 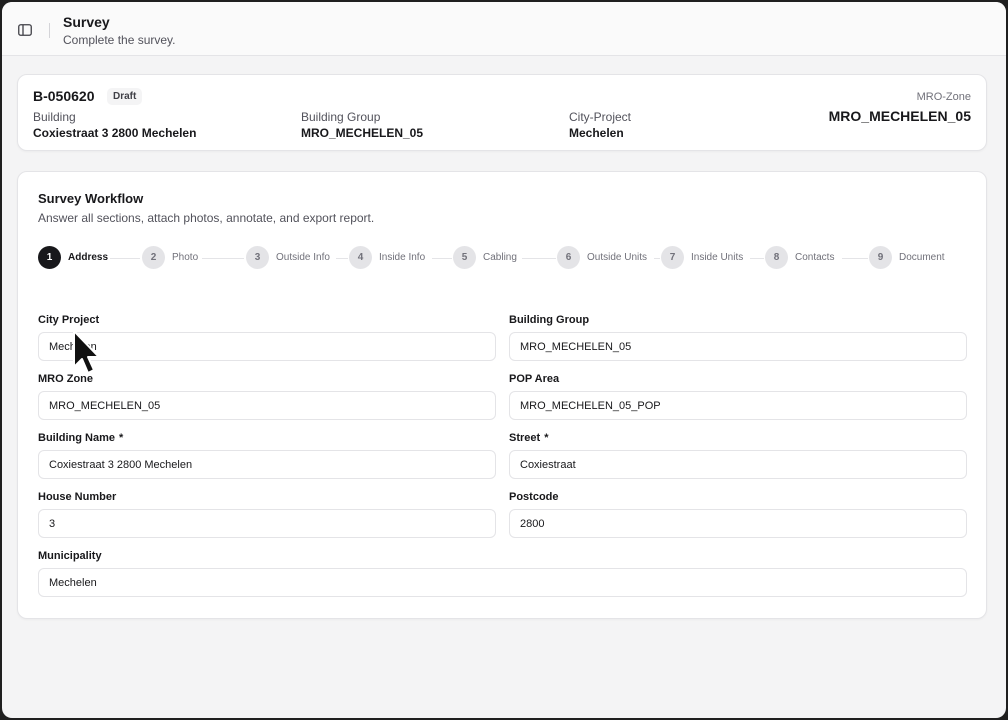 I want to click on mro-zone-field-label: MRO Zone, so click(x=65, y=379).